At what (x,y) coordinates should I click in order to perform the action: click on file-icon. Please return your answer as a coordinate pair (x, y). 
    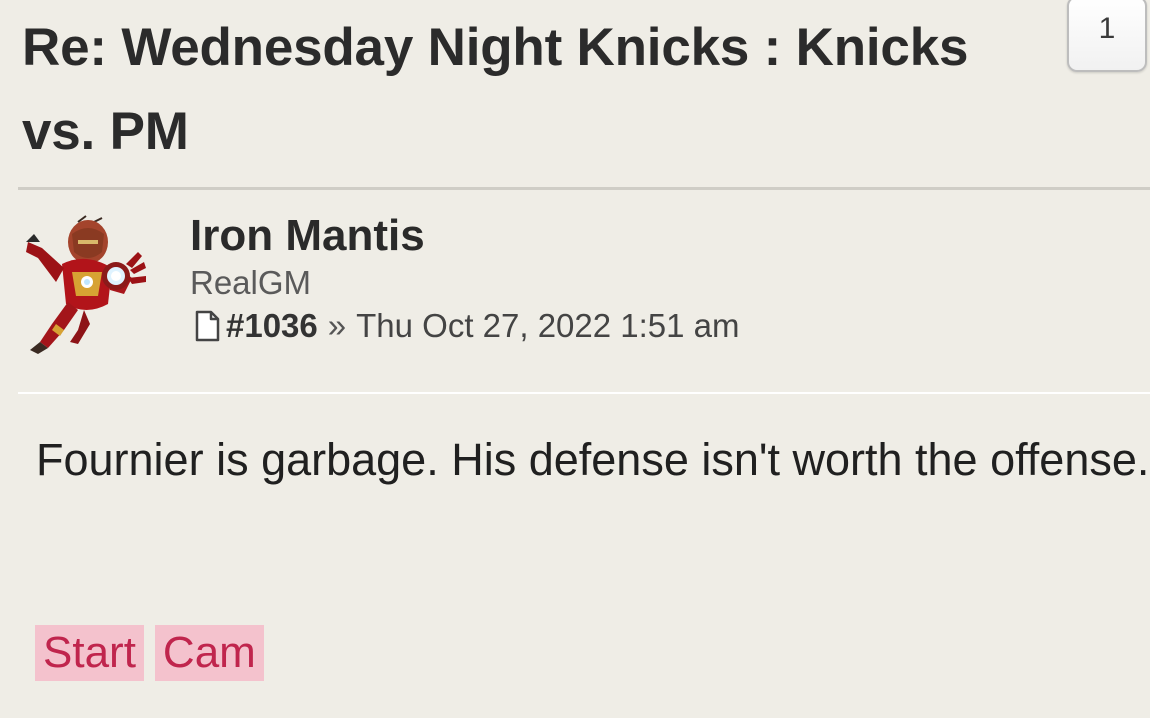
    Looking at the image, I should click on (207, 326).